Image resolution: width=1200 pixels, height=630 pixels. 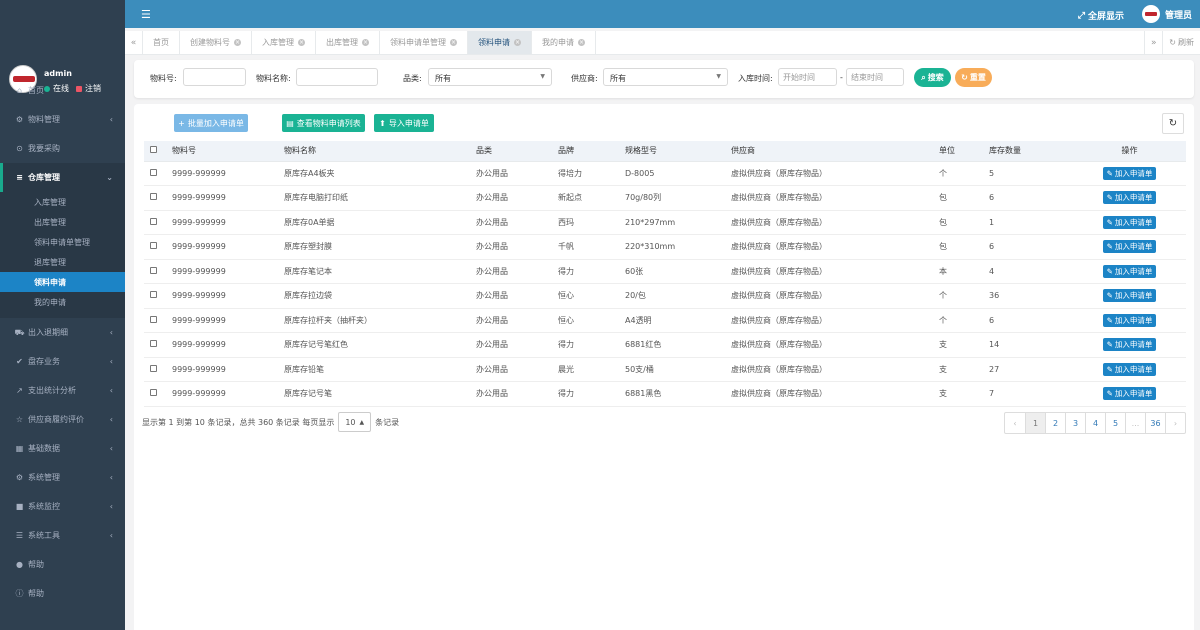 I want to click on page-link: 2, so click(x=1055, y=423).